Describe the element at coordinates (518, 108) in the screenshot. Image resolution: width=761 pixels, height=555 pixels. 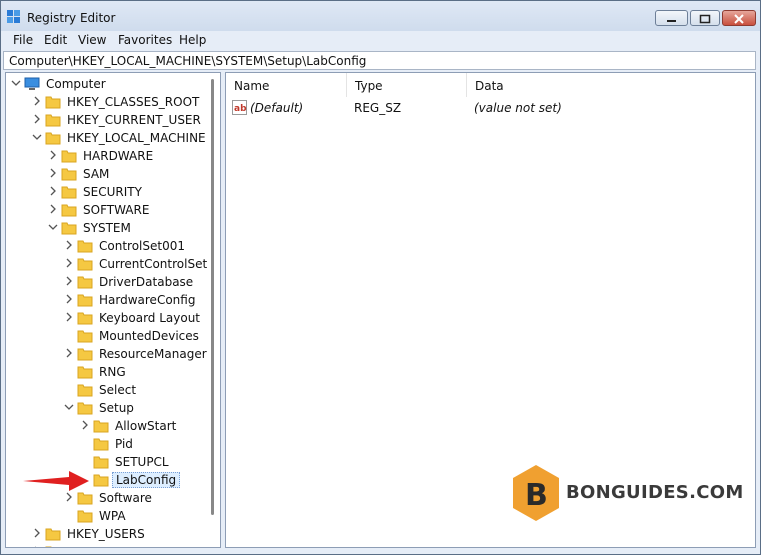
I see `value-data: (value not set)` at that location.